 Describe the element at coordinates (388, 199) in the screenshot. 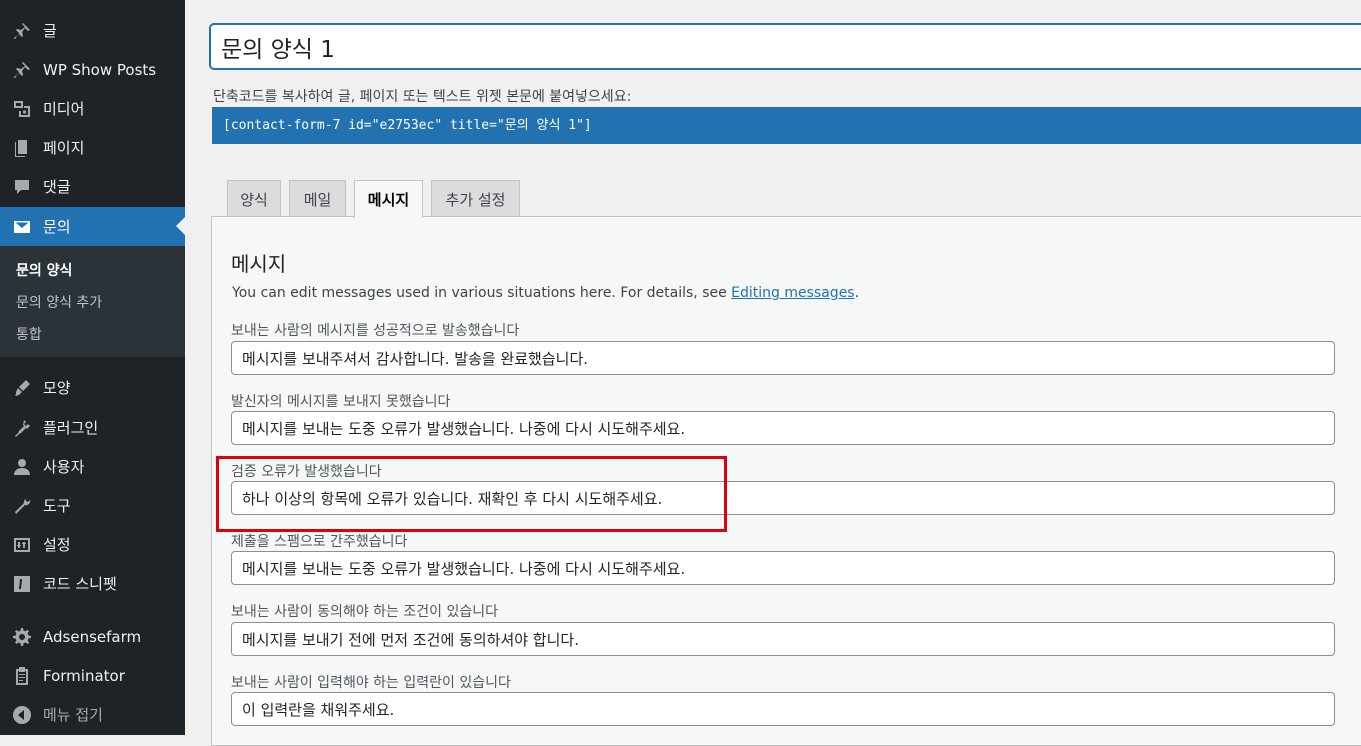

I see `tab-messages: 메시지` at that location.